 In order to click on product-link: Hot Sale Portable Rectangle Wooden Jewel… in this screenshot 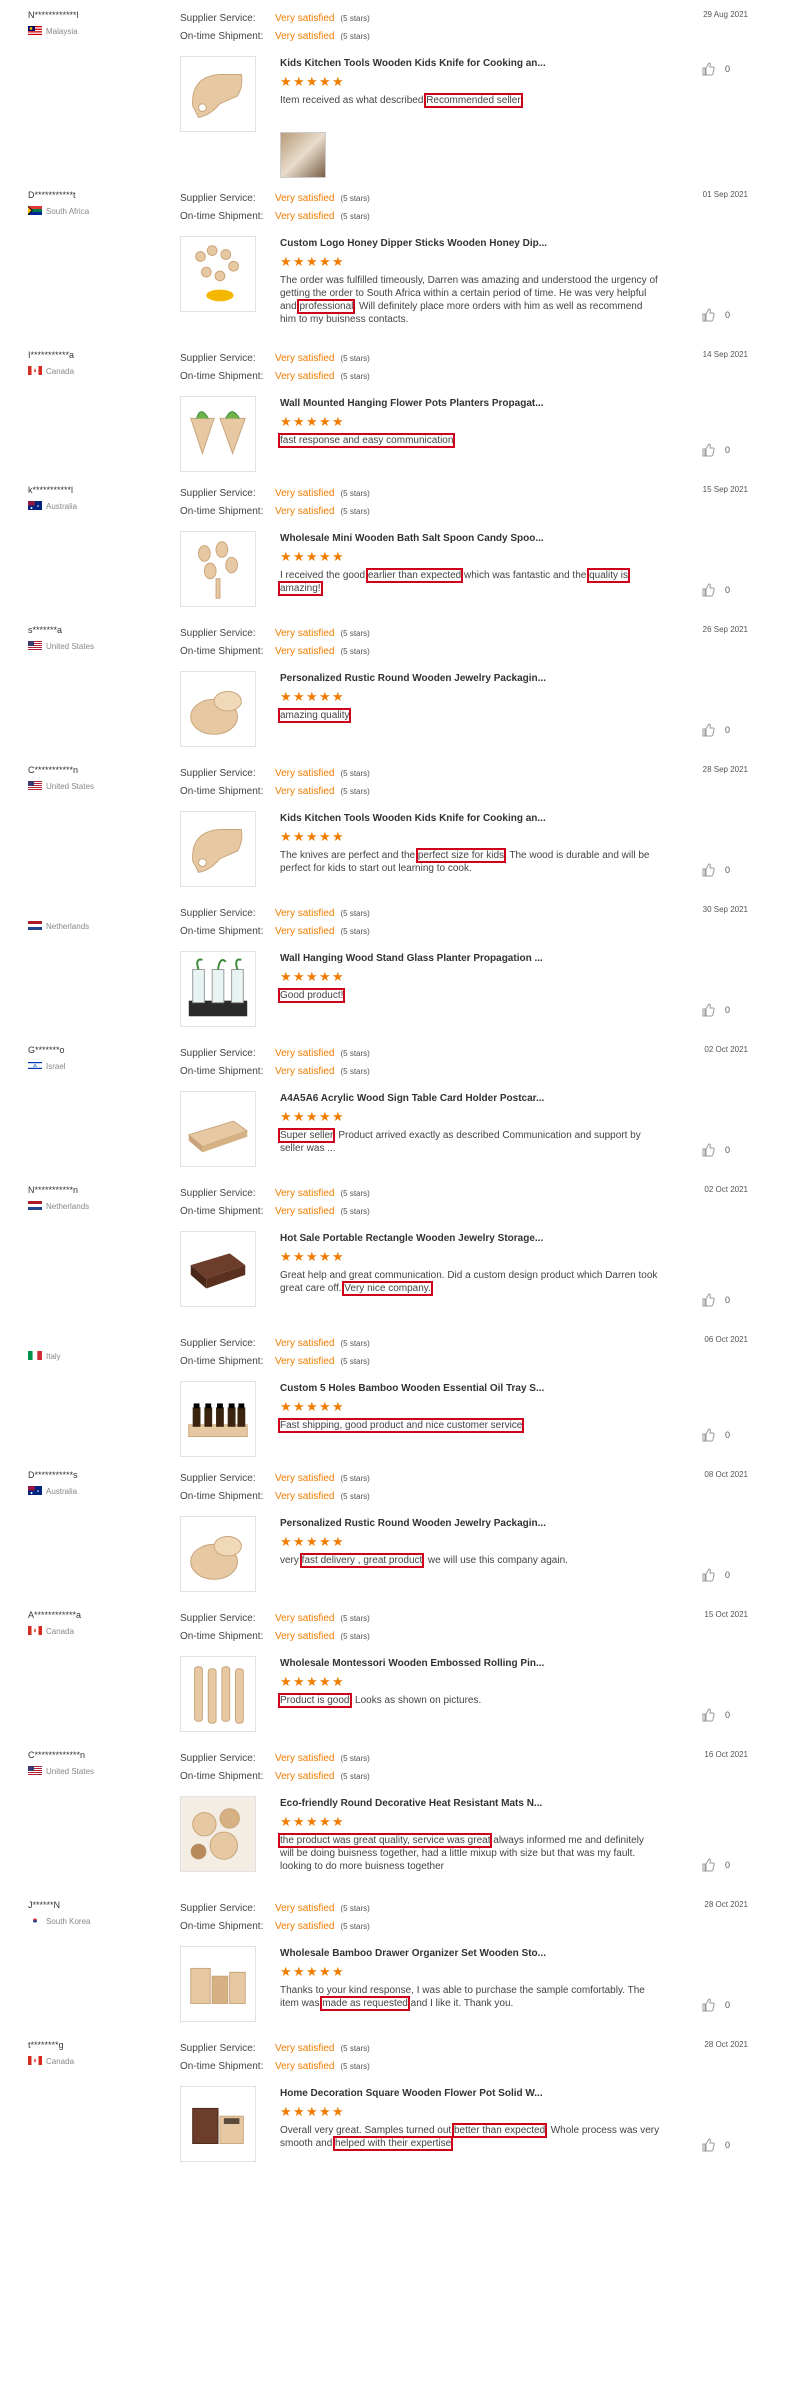, I will do `click(411, 1238)`.